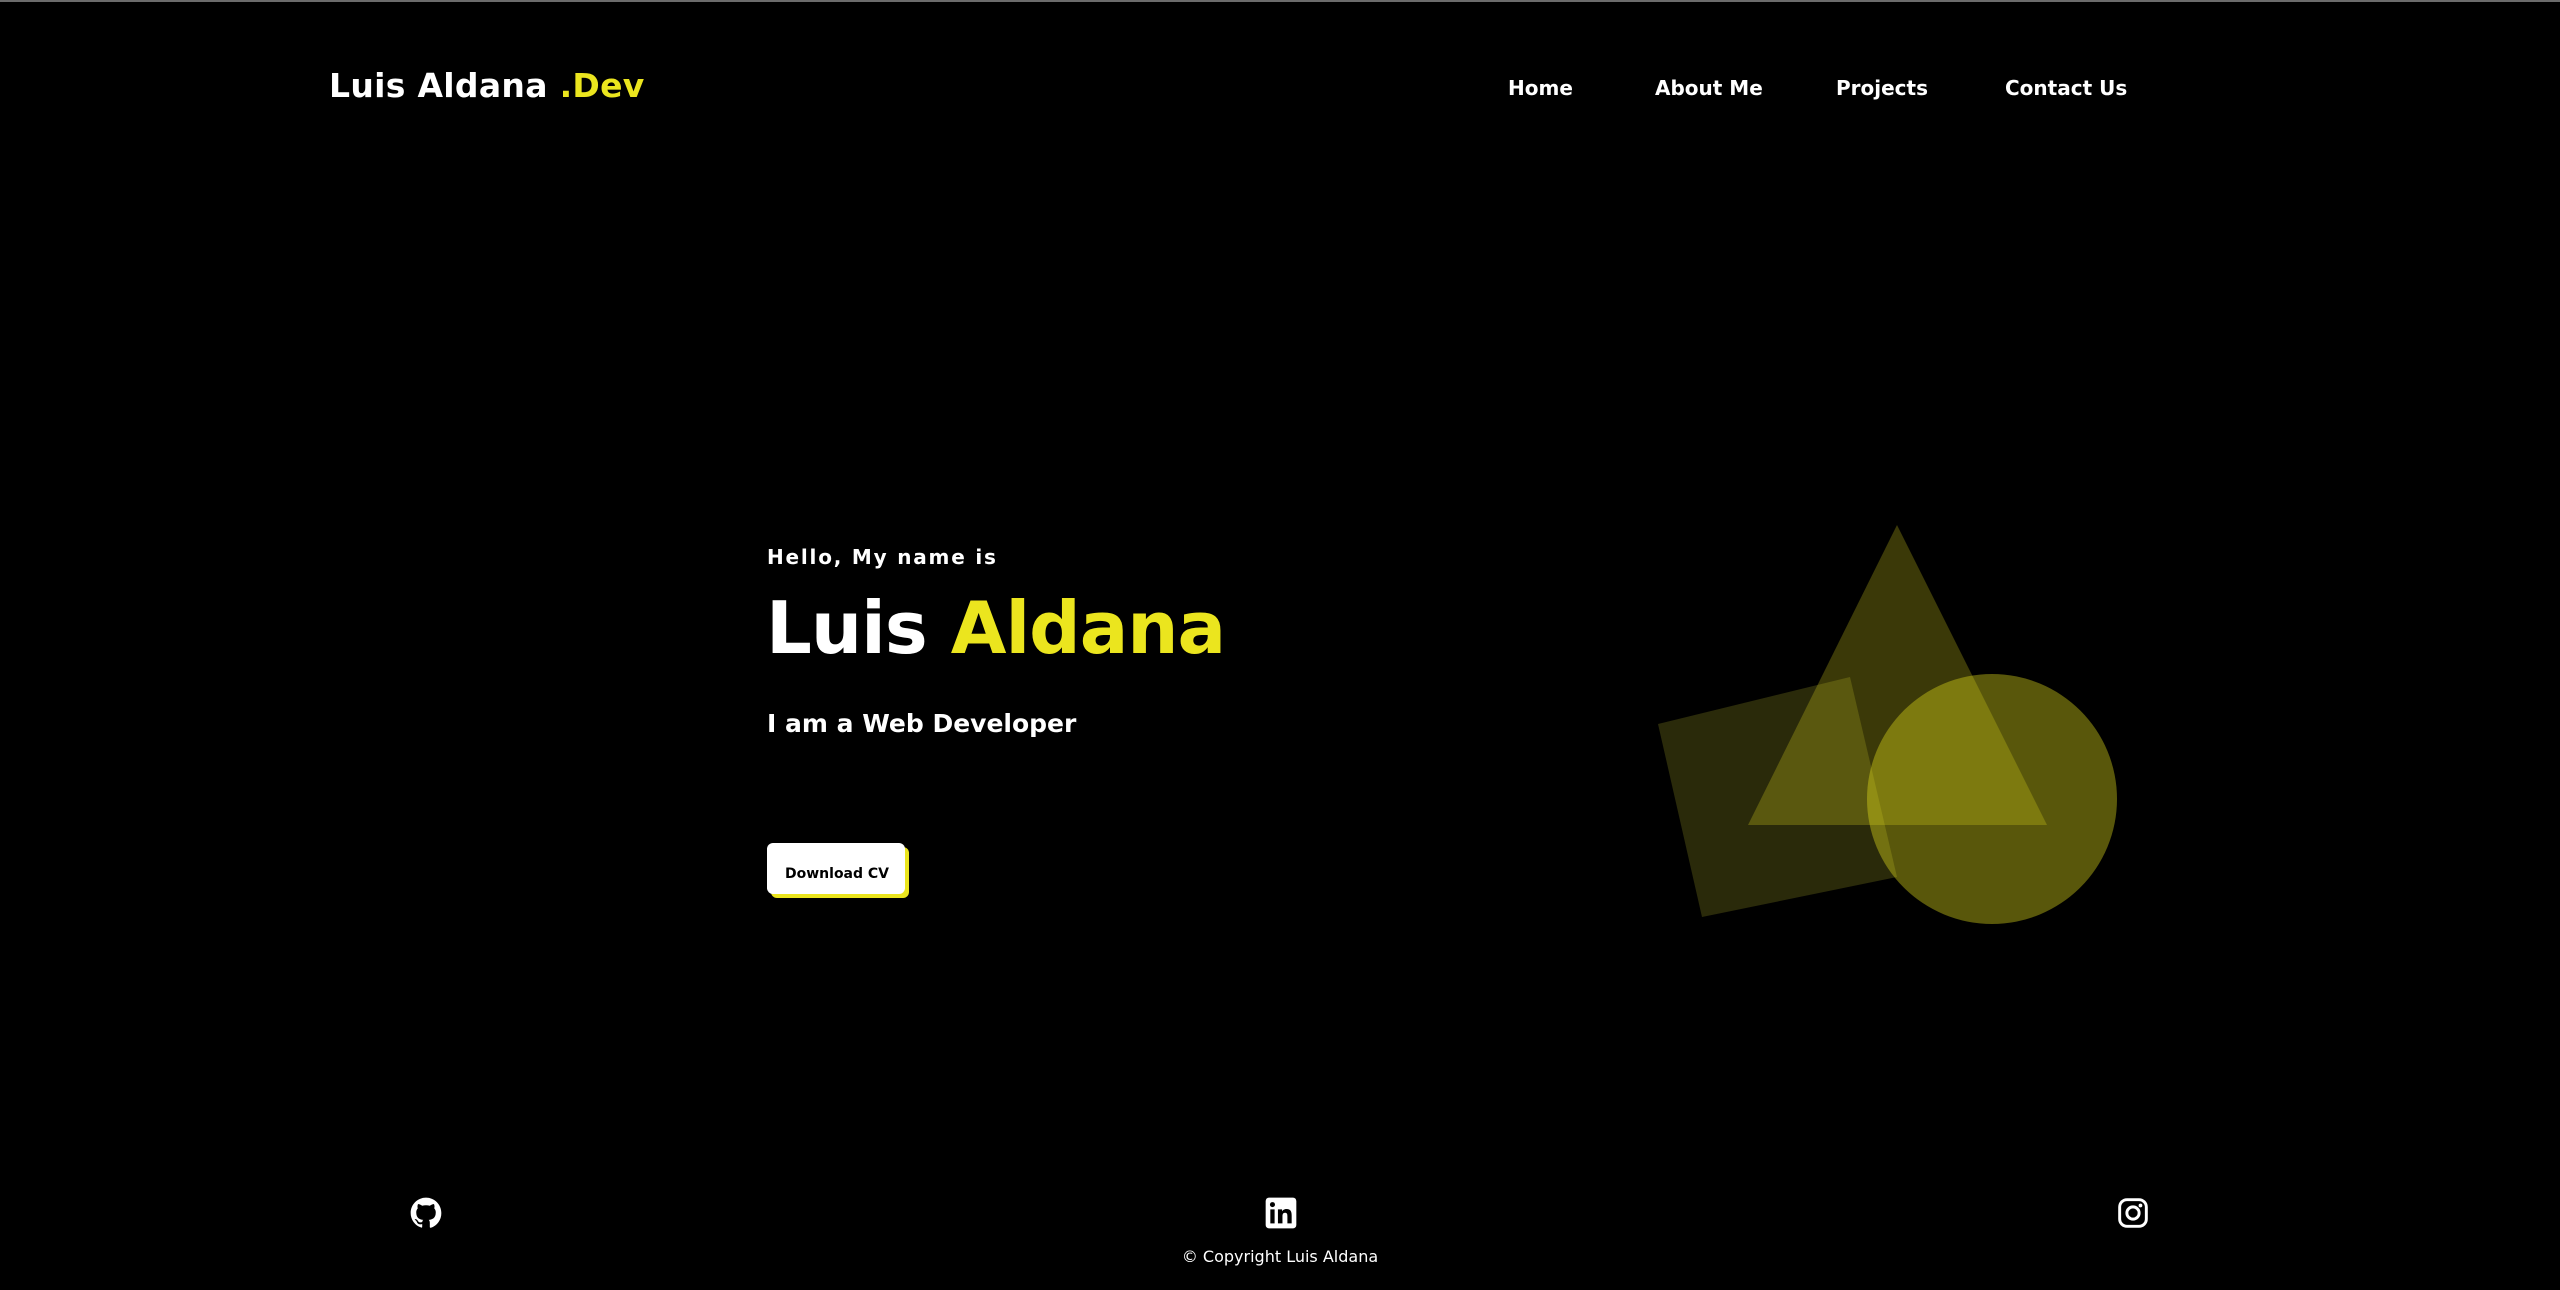  What do you see at coordinates (1280, 91) in the screenshot?
I see `main-nav: Home About Me Projects Contact Us` at bounding box center [1280, 91].